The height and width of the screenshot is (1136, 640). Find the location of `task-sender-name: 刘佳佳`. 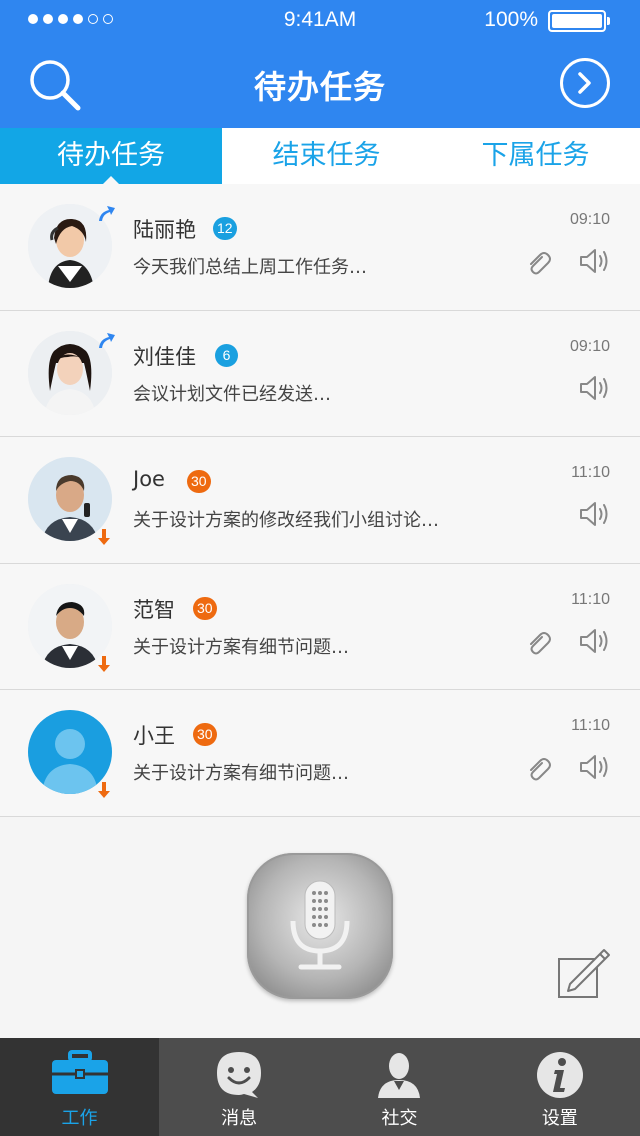

task-sender-name: 刘佳佳 is located at coordinates (164, 356).